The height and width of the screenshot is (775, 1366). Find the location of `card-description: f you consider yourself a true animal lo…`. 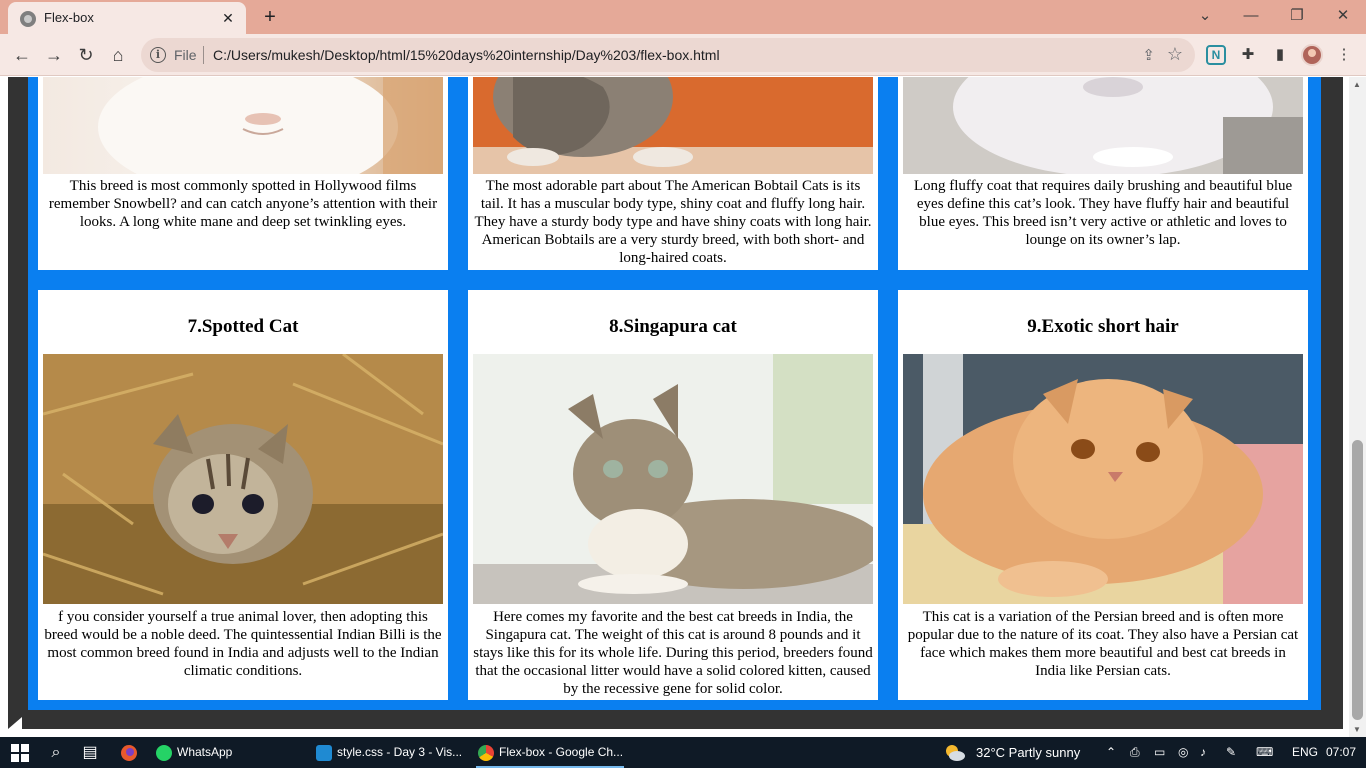

card-description: f you consider yourself a true animal lo… is located at coordinates (243, 644).